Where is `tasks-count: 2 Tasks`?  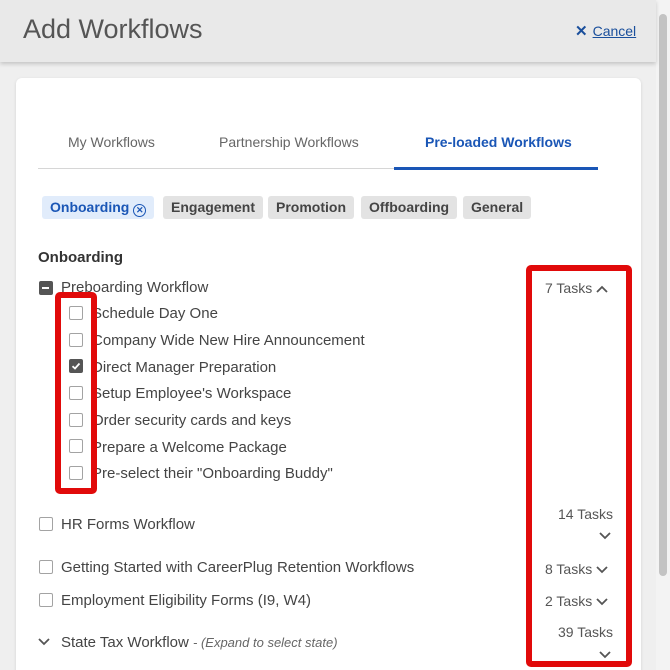
tasks-count: 2 Tasks is located at coordinates (569, 601).